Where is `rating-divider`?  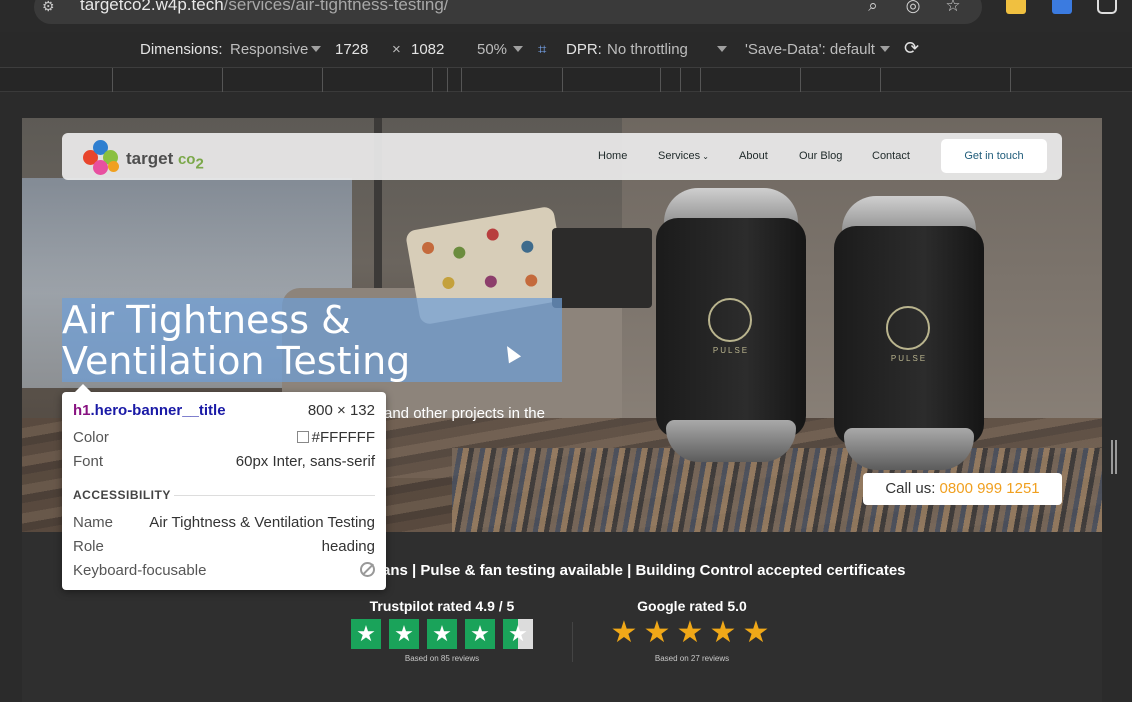
rating-divider is located at coordinates (572, 642).